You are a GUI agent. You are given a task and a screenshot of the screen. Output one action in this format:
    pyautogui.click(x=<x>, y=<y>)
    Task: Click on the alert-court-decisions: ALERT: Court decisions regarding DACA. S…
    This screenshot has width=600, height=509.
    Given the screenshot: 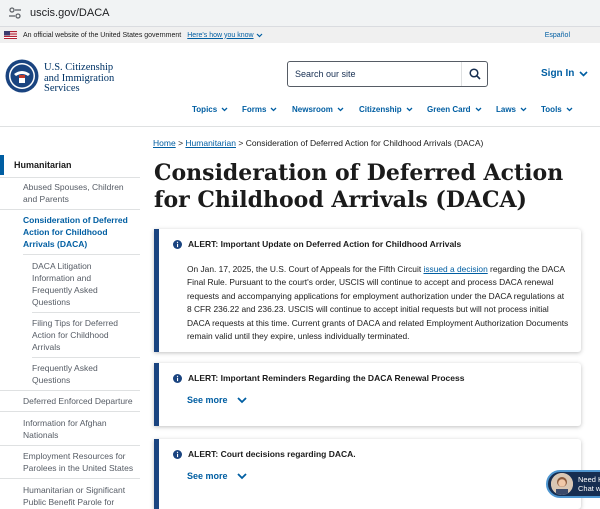 What is the action you would take?
    pyautogui.click(x=367, y=474)
    